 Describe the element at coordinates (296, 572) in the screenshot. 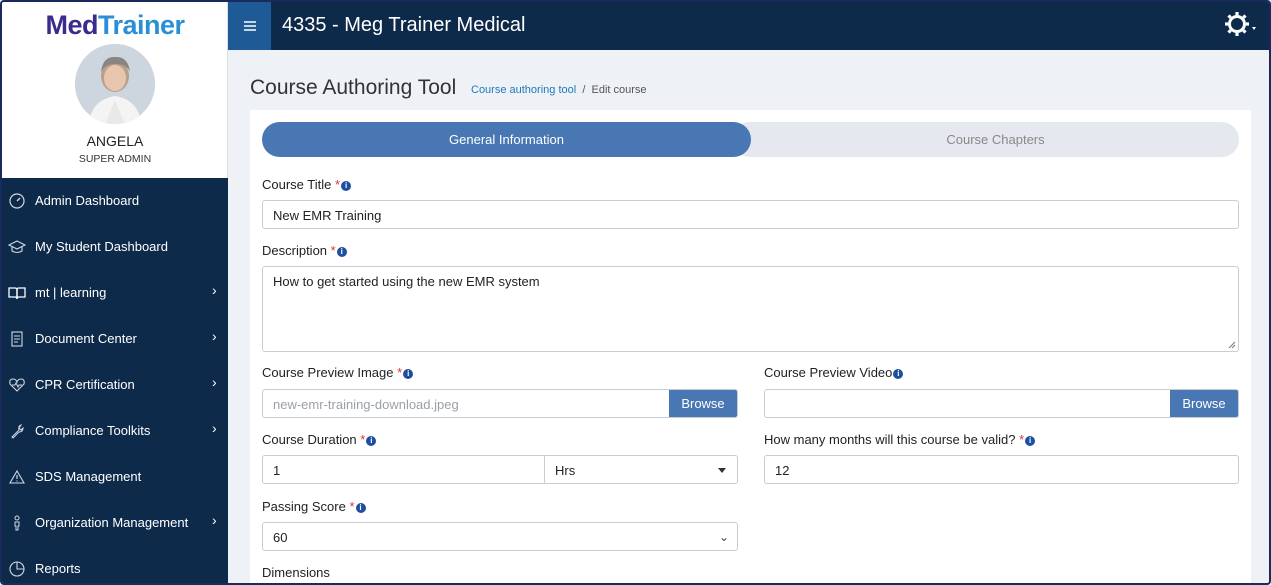

I see `dimensions-label: Dimensions` at that location.